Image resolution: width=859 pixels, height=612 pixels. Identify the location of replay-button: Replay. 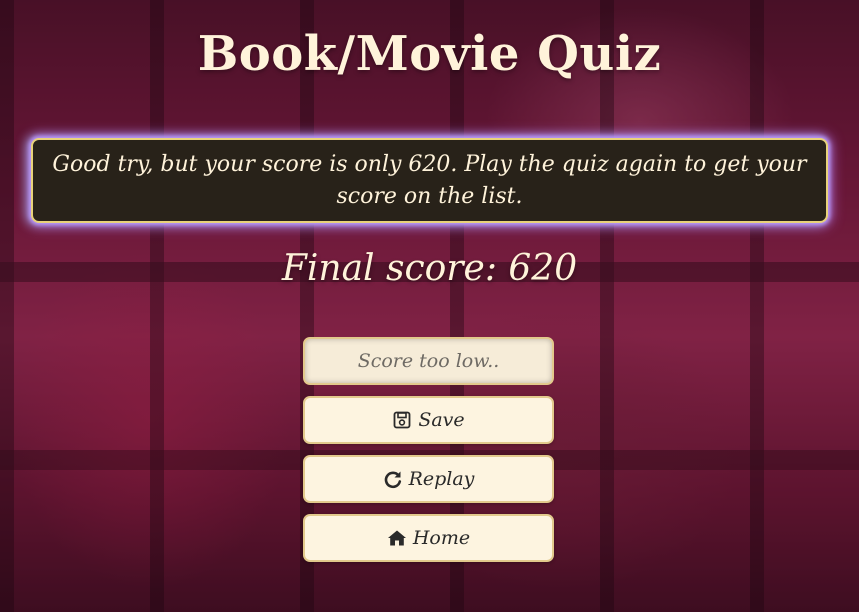
(428, 479).